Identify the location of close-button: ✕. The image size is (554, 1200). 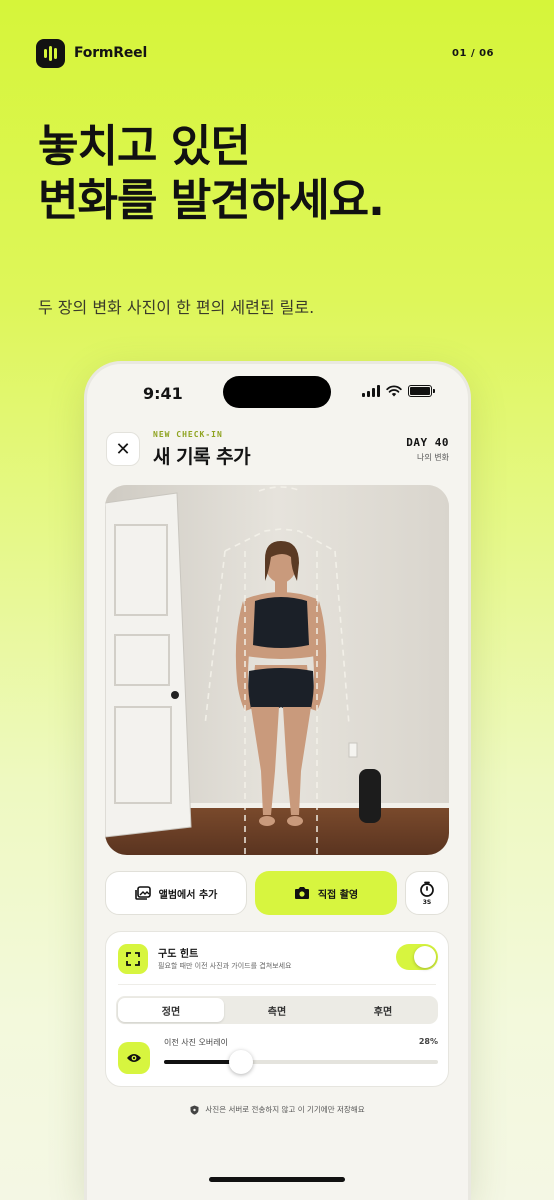
(123, 449).